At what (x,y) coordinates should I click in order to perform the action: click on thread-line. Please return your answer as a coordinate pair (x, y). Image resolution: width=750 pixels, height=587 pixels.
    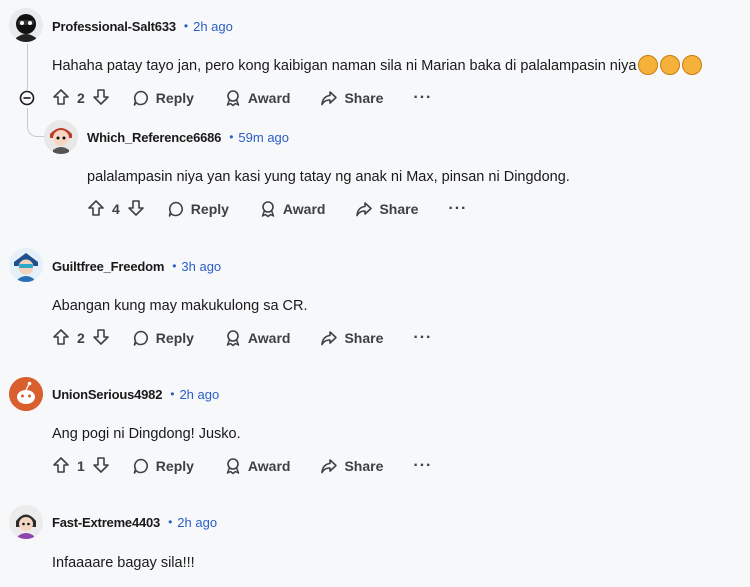
    Looking at the image, I should click on (27, 67).